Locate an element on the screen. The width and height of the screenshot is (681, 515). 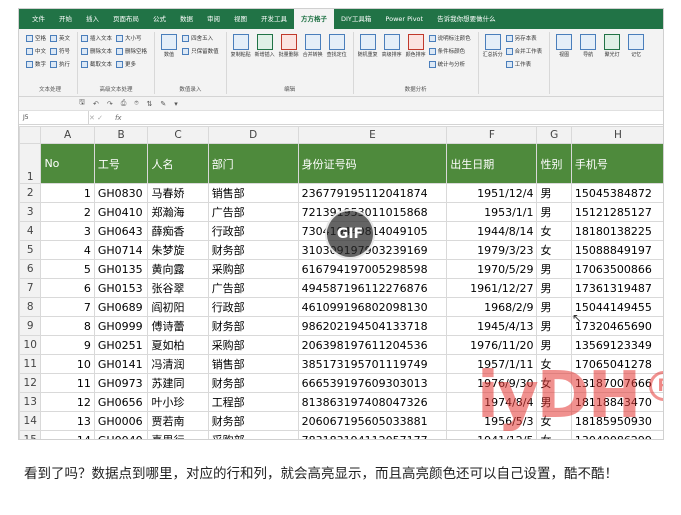
tab-power-pivot: Power Pivot is located at coordinates (404, 19).